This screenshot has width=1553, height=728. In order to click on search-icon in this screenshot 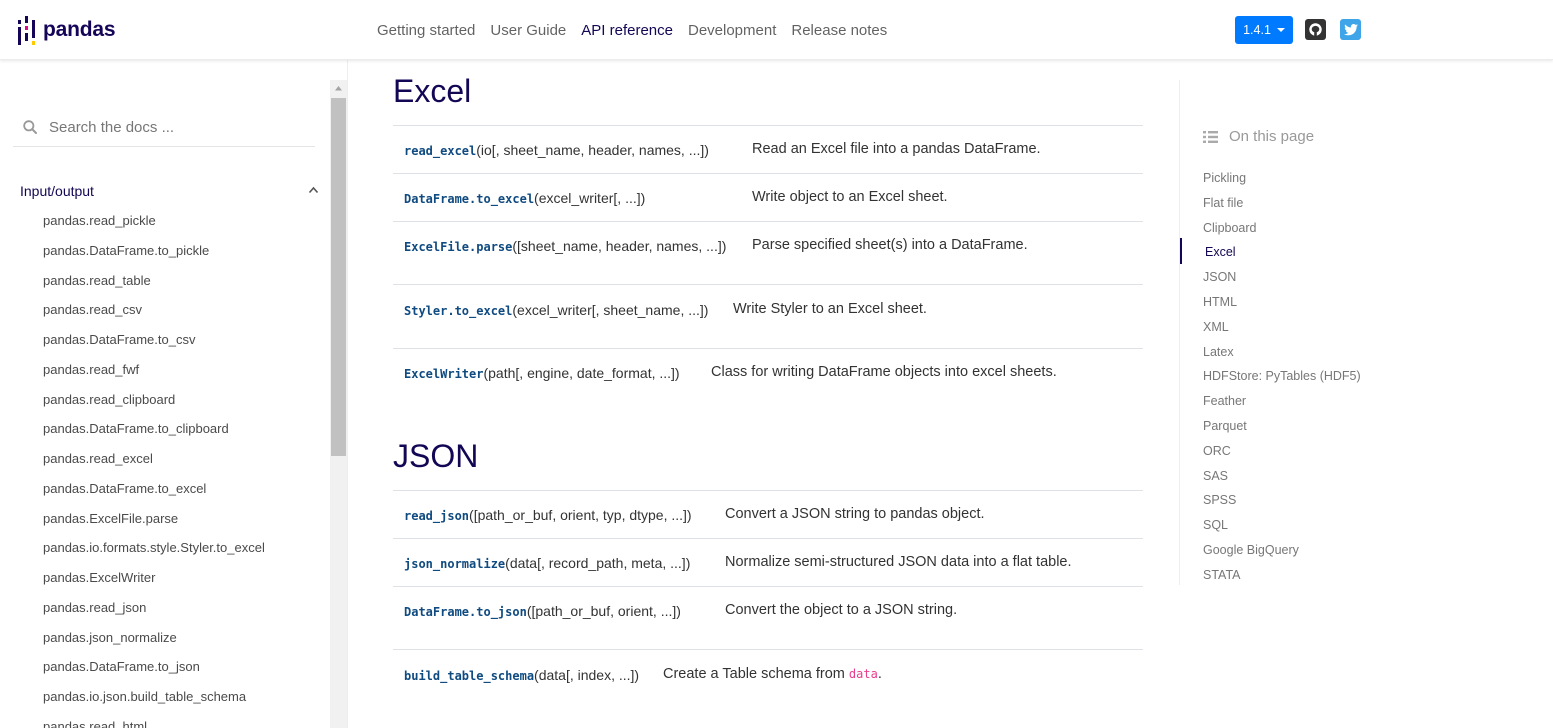, I will do `click(30, 127)`.